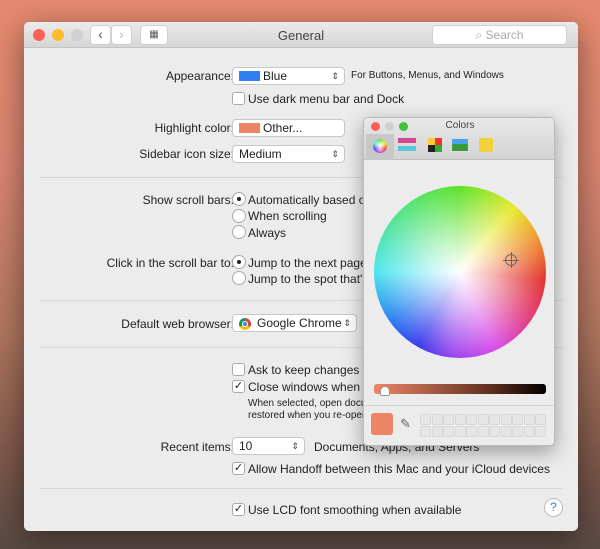  I want to click on search-icon: ⌕, so click(480, 35).